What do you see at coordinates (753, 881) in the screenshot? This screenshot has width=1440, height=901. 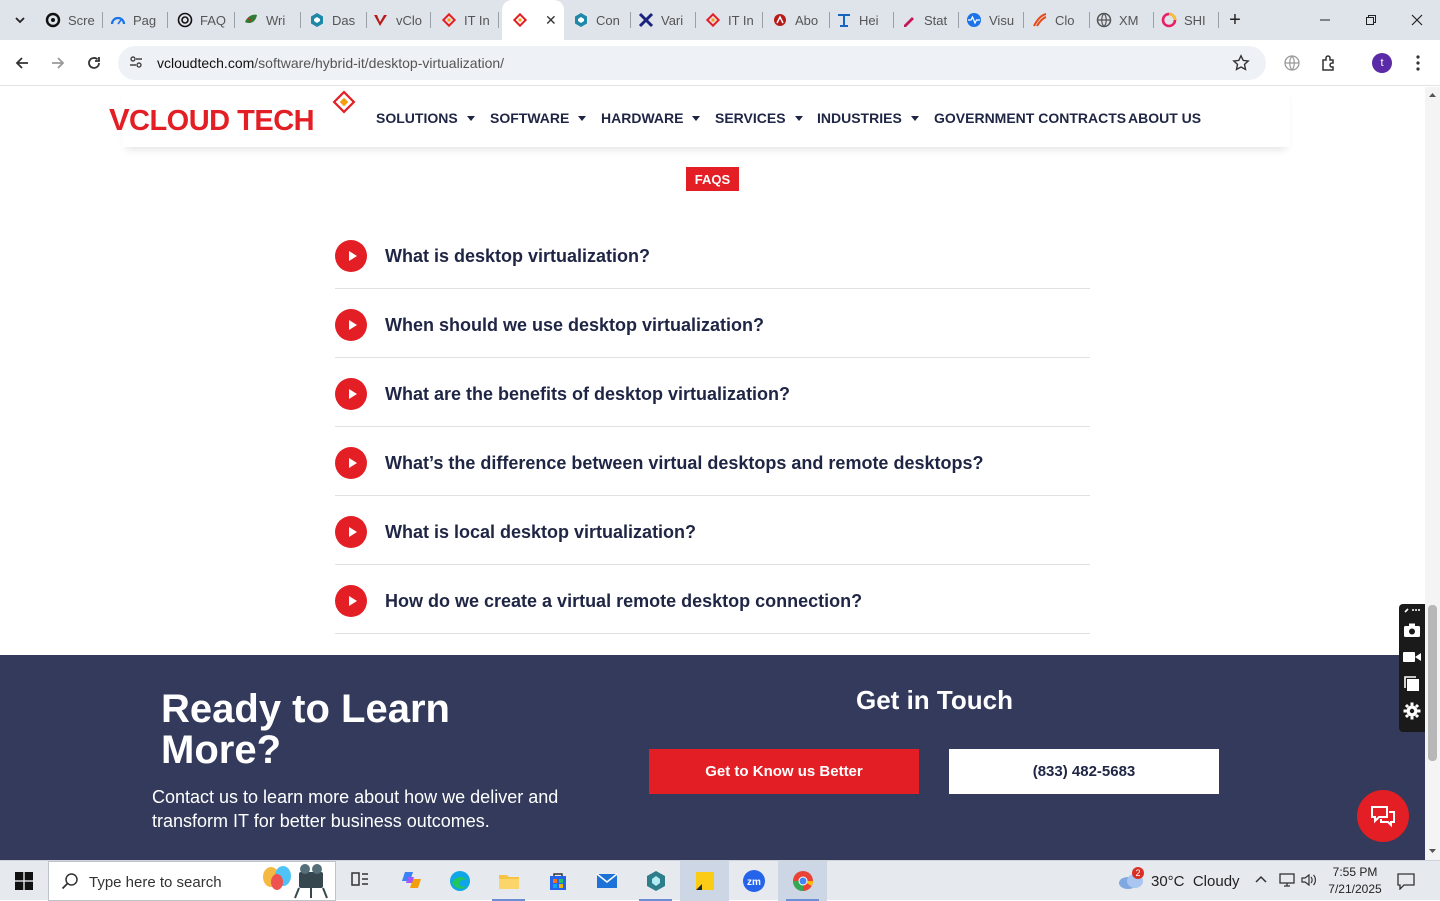 I see `taskbar-app-button: zm` at bounding box center [753, 881].